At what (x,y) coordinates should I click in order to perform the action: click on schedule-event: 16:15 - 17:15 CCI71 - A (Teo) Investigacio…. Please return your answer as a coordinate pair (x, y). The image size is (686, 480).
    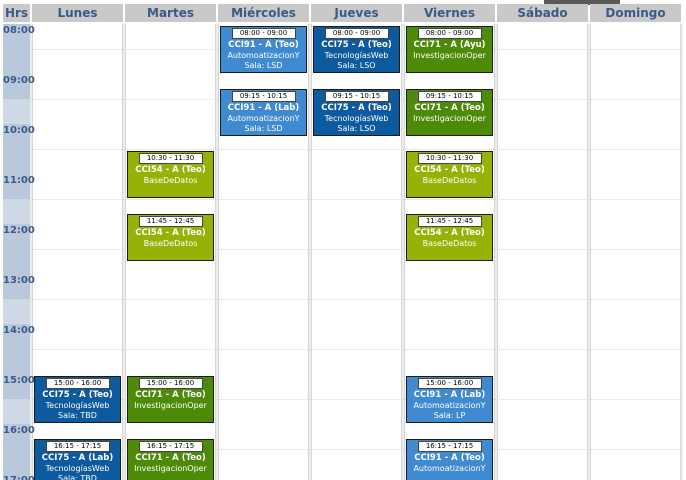
    Looking at the image, I should click on (170, 459).